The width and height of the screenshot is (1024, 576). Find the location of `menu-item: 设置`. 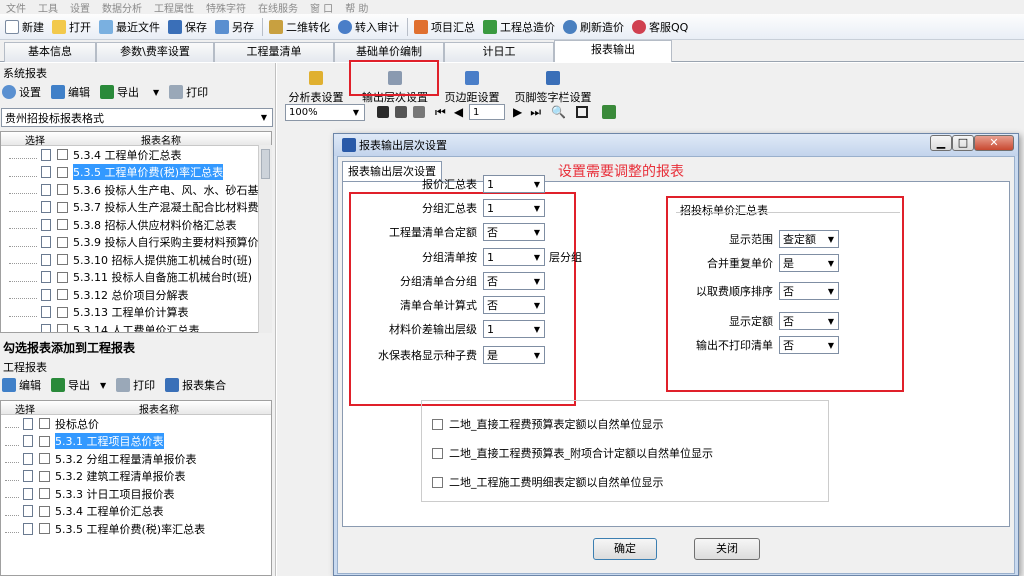

menu-item: 设置 is located at coordinates (80, 7).